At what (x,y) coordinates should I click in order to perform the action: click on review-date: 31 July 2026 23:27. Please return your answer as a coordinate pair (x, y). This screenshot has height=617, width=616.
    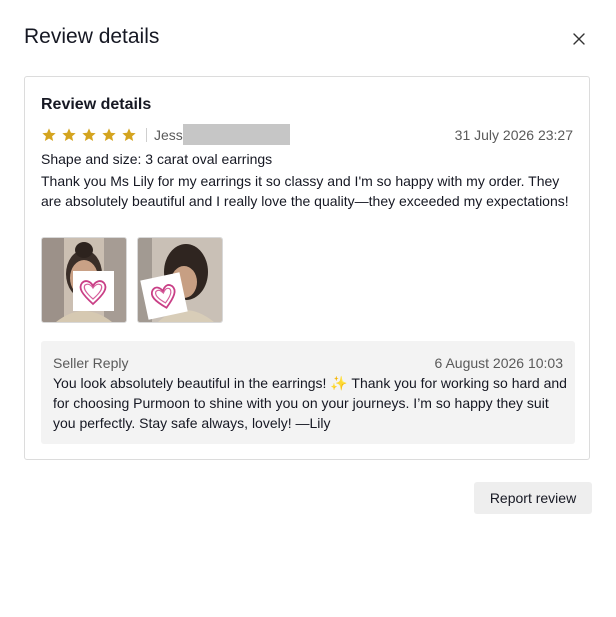
    Looking at the image, I should click on (513, 135).